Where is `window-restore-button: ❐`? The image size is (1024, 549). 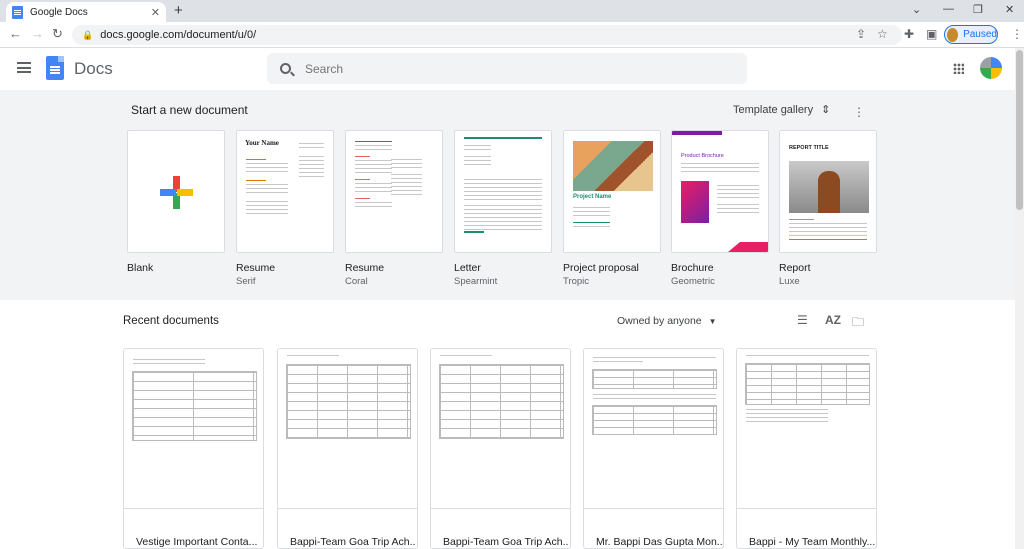
window-restore-button: ❐ is located at coordinates (978, 9).